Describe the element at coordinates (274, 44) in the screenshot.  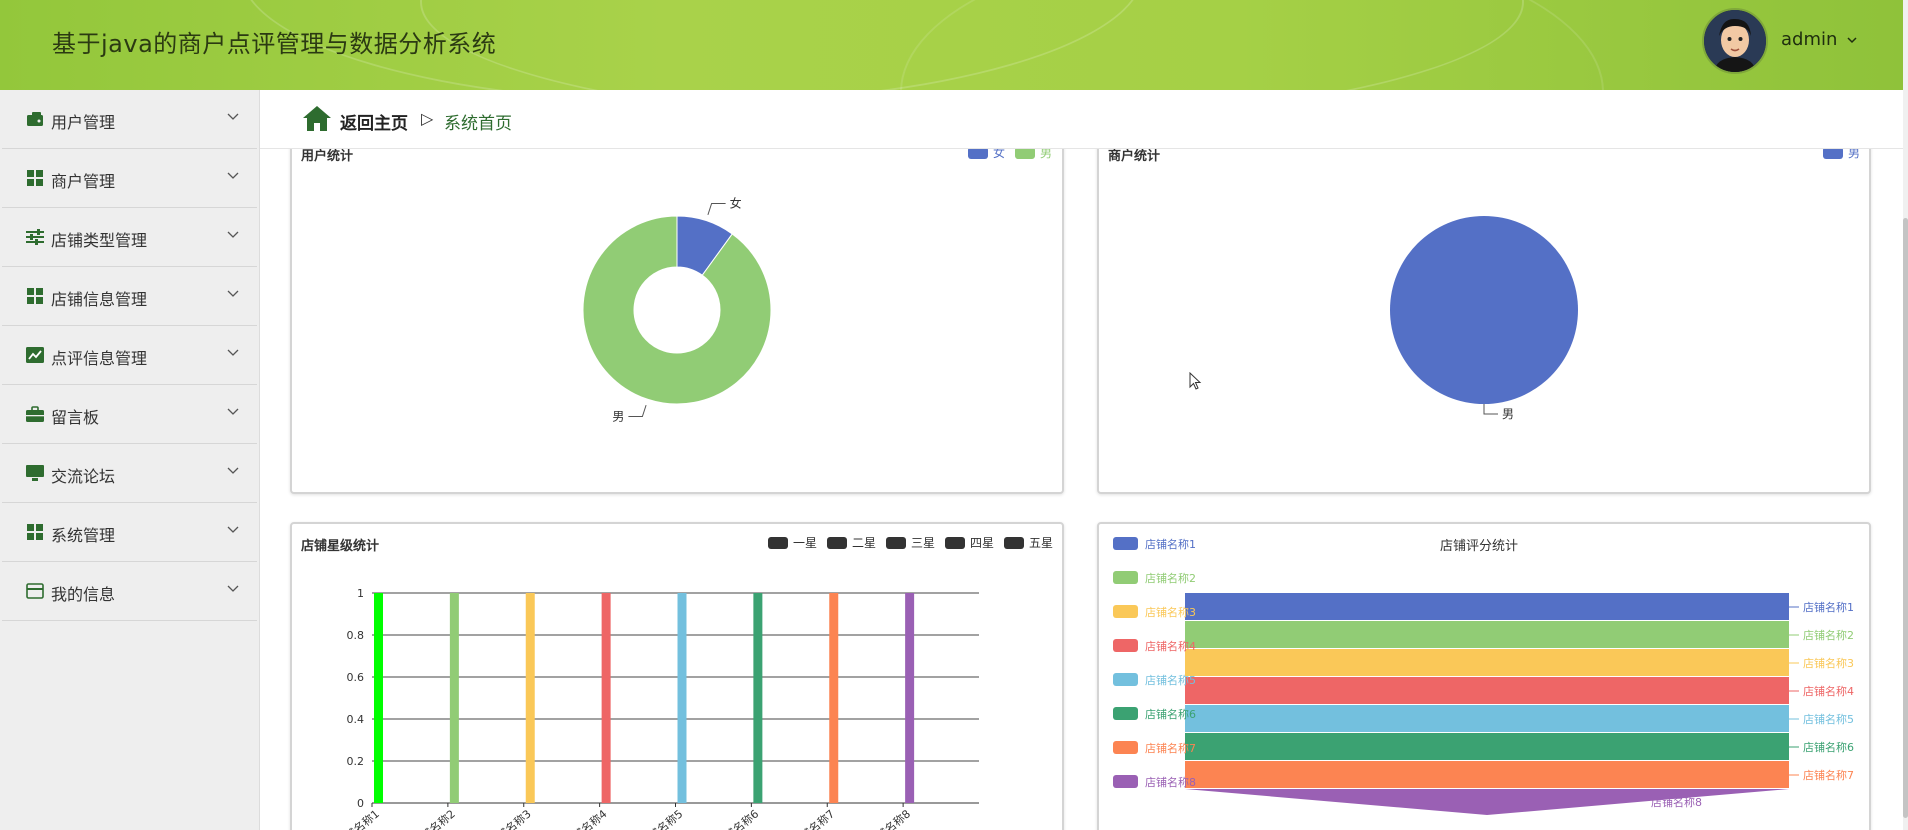
I see `app-title: 基于java的商户点评管理与数据分析系统` at that location.